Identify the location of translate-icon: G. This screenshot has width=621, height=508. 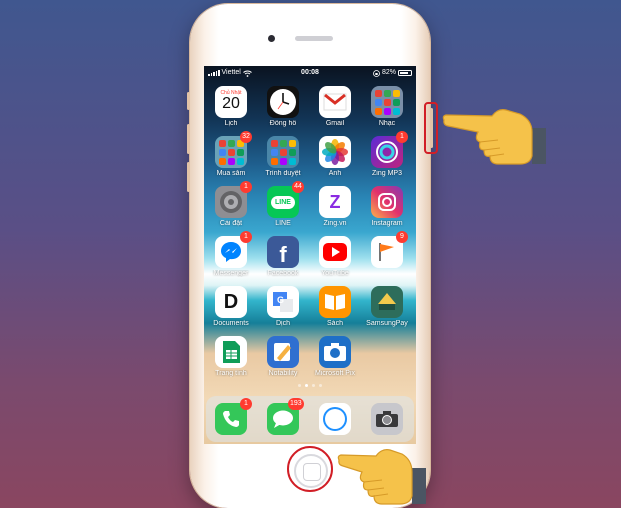
(283, 302).